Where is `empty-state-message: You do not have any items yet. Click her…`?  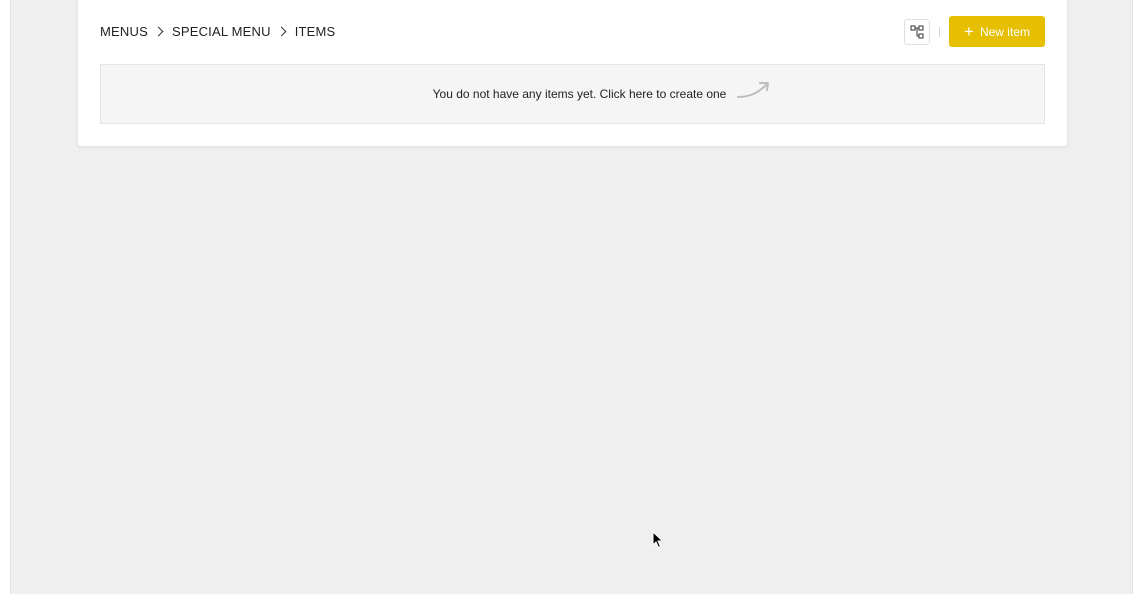 empty-state-message: You do not have any items yet. Click her… is located at coordinates (579, 94).